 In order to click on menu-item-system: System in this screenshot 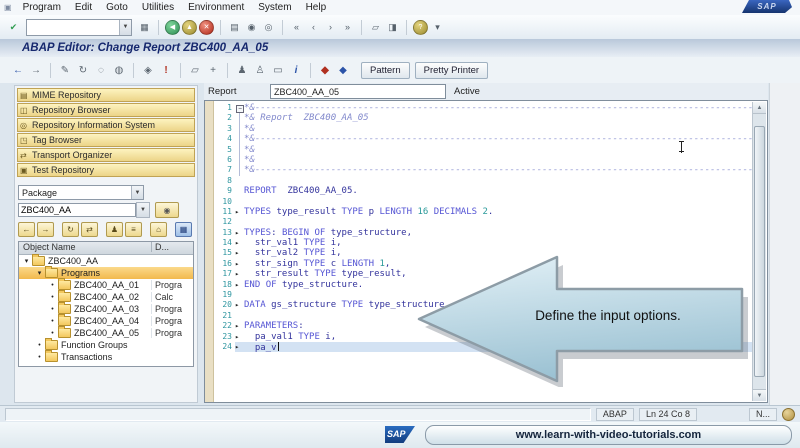, I will do `click(274, 7)`.